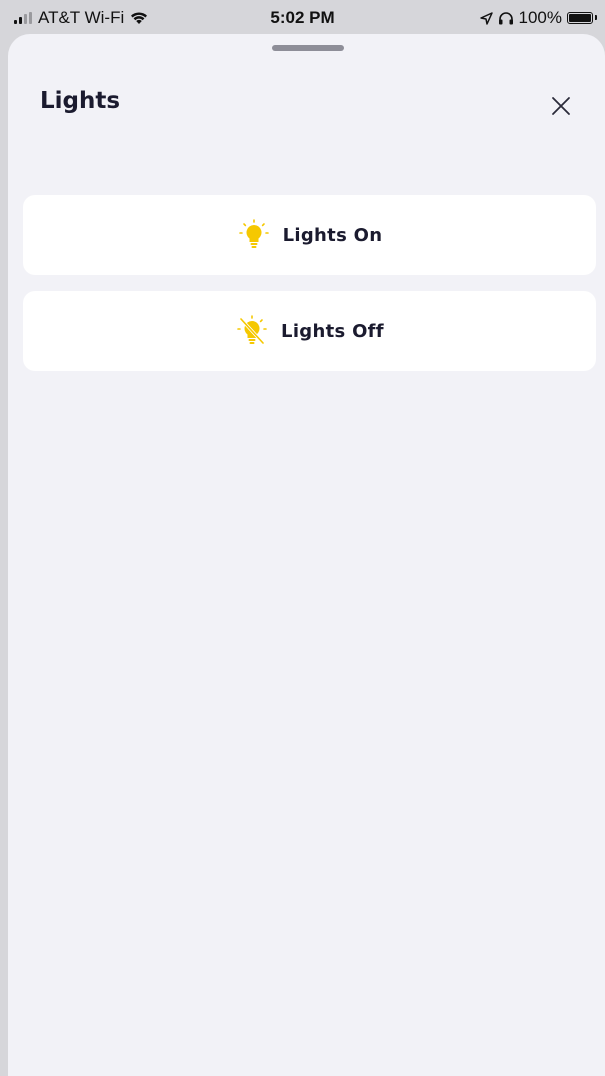 This screenshot has height=1076, width=605. What do you see at coordinates (254, 235) in the screenshot?
I see `lightbulb-on-icon` at bounding box center [254, 235].